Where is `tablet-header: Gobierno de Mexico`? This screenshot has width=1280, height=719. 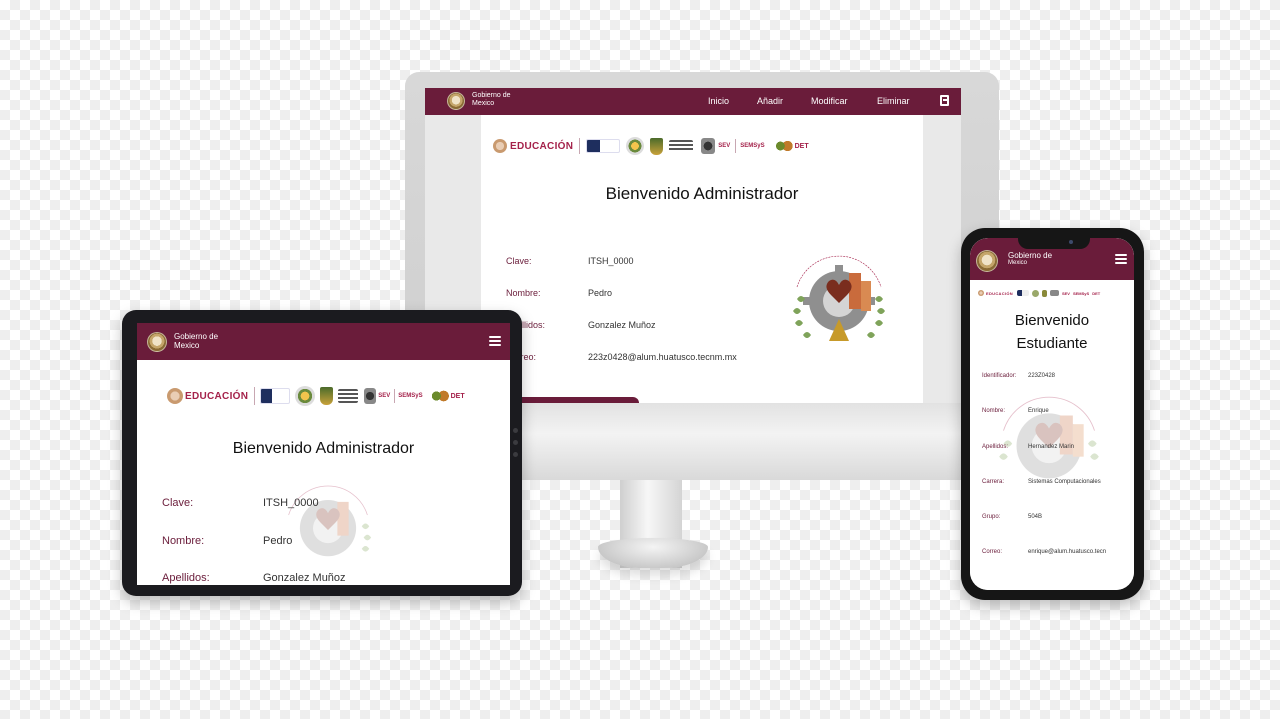
tablet-header: Gobierno de Mexico is located at coordinates (323, 341).